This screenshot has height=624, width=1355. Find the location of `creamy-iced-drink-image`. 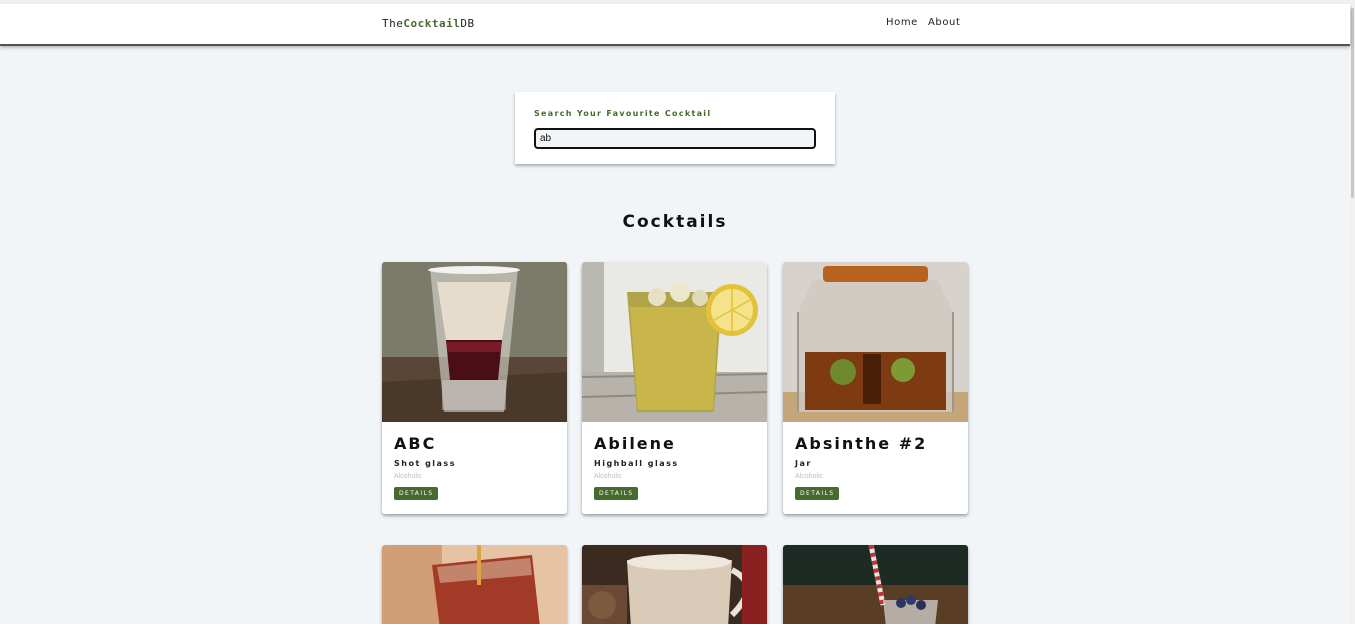

creamy-iced-drink-image is located at coordinates (674, 584).